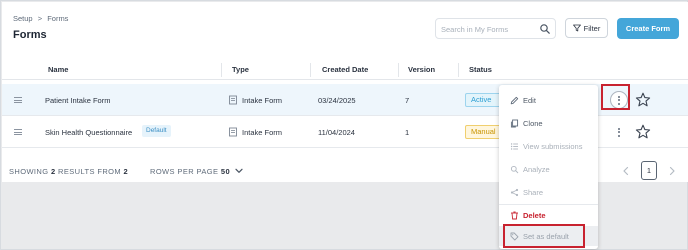  What do you see at coordinates (615, 97) in the screenshot?
I see `kebab-highlight-box` at bounding box center [615, 97].